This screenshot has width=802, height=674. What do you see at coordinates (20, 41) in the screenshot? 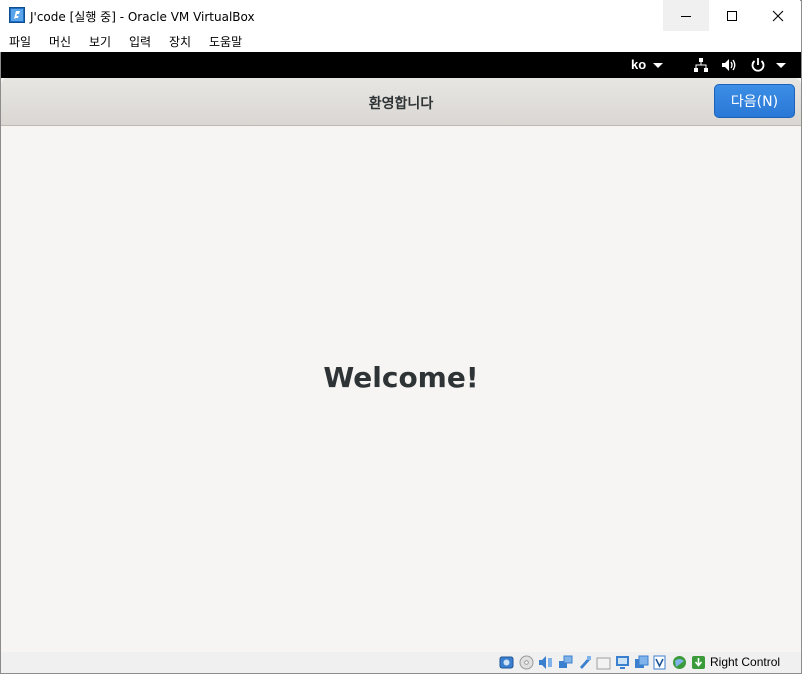
I see `menu-file: 파일` at bounding box center [20, 41].